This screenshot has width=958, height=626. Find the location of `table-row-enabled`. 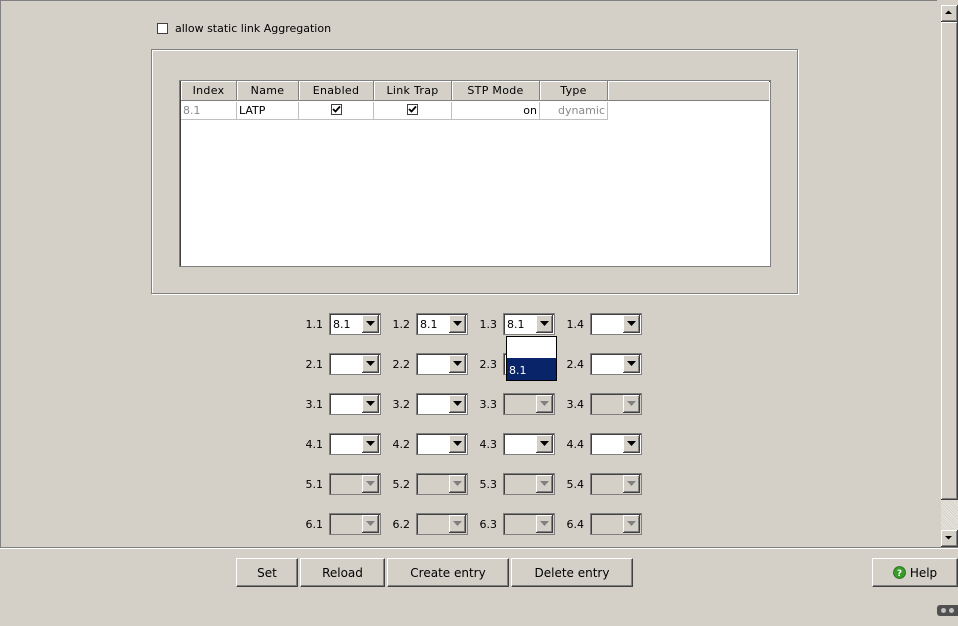

table-row-enabled is located at coordinates (336, 111).